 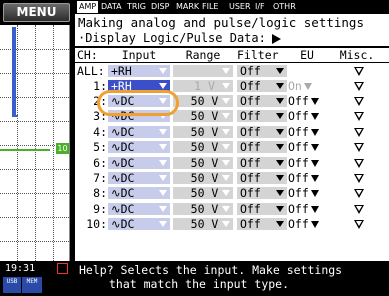 What do you see at coordinates (262, 86) in the screenshot?
I see `ch1-filter-select: Off` at bounding box center [262, 86].